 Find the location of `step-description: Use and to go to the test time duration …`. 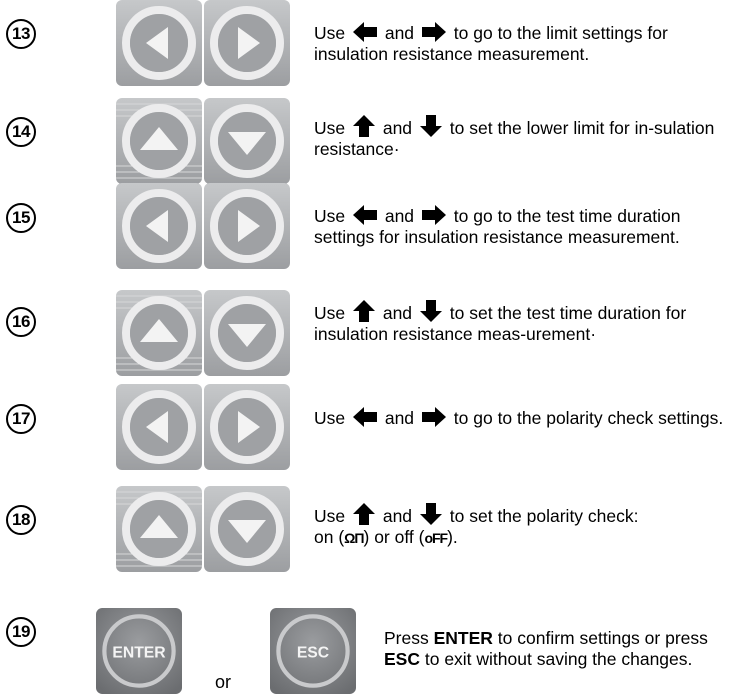

step-description: Use and to go to the test time duration … is located at coordinates (497, 226).